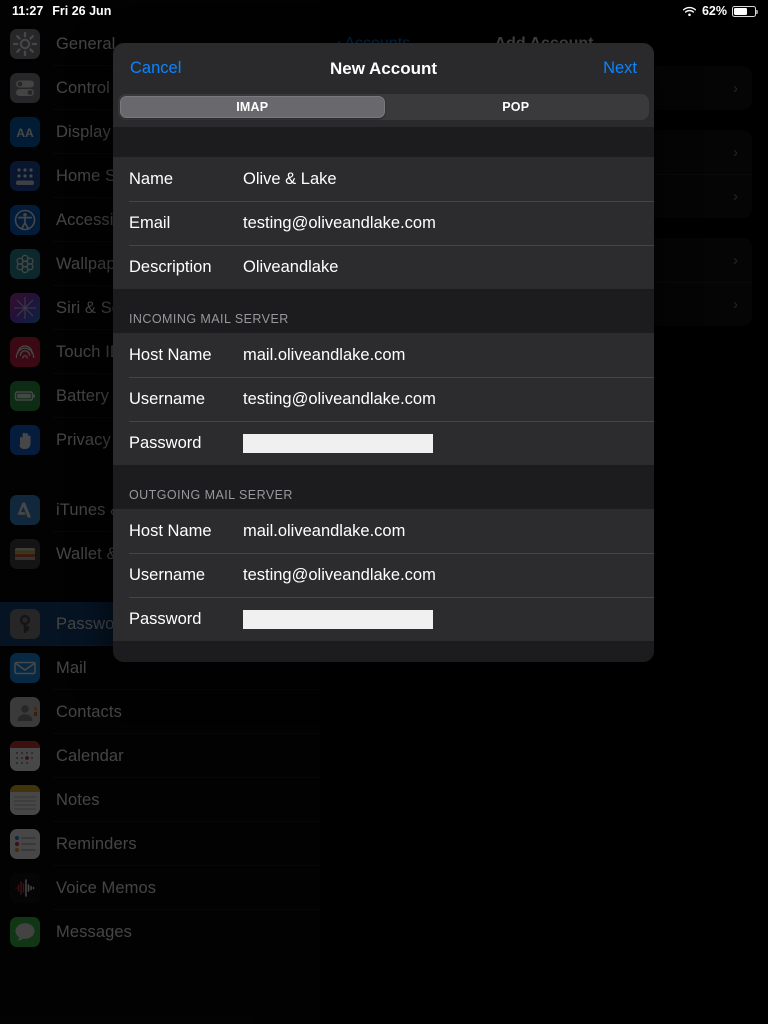 The width and height of the screenshot is (768, 1024). I want to click on account-type-segmented-control: IMAP POP, so click(383, 107).